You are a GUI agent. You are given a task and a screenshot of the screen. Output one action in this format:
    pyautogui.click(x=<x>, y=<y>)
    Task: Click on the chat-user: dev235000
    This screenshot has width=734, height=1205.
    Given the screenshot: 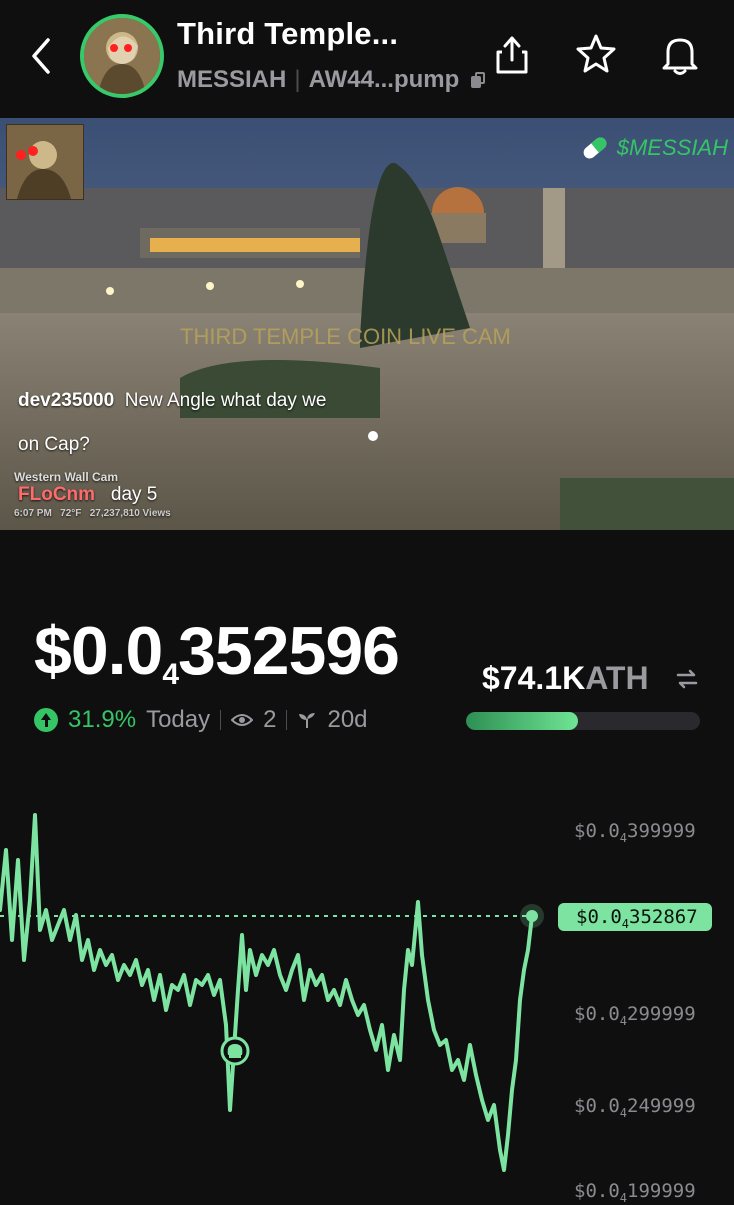 What is the action you would take?
    pyautogui.click(x=66, y=400)
    